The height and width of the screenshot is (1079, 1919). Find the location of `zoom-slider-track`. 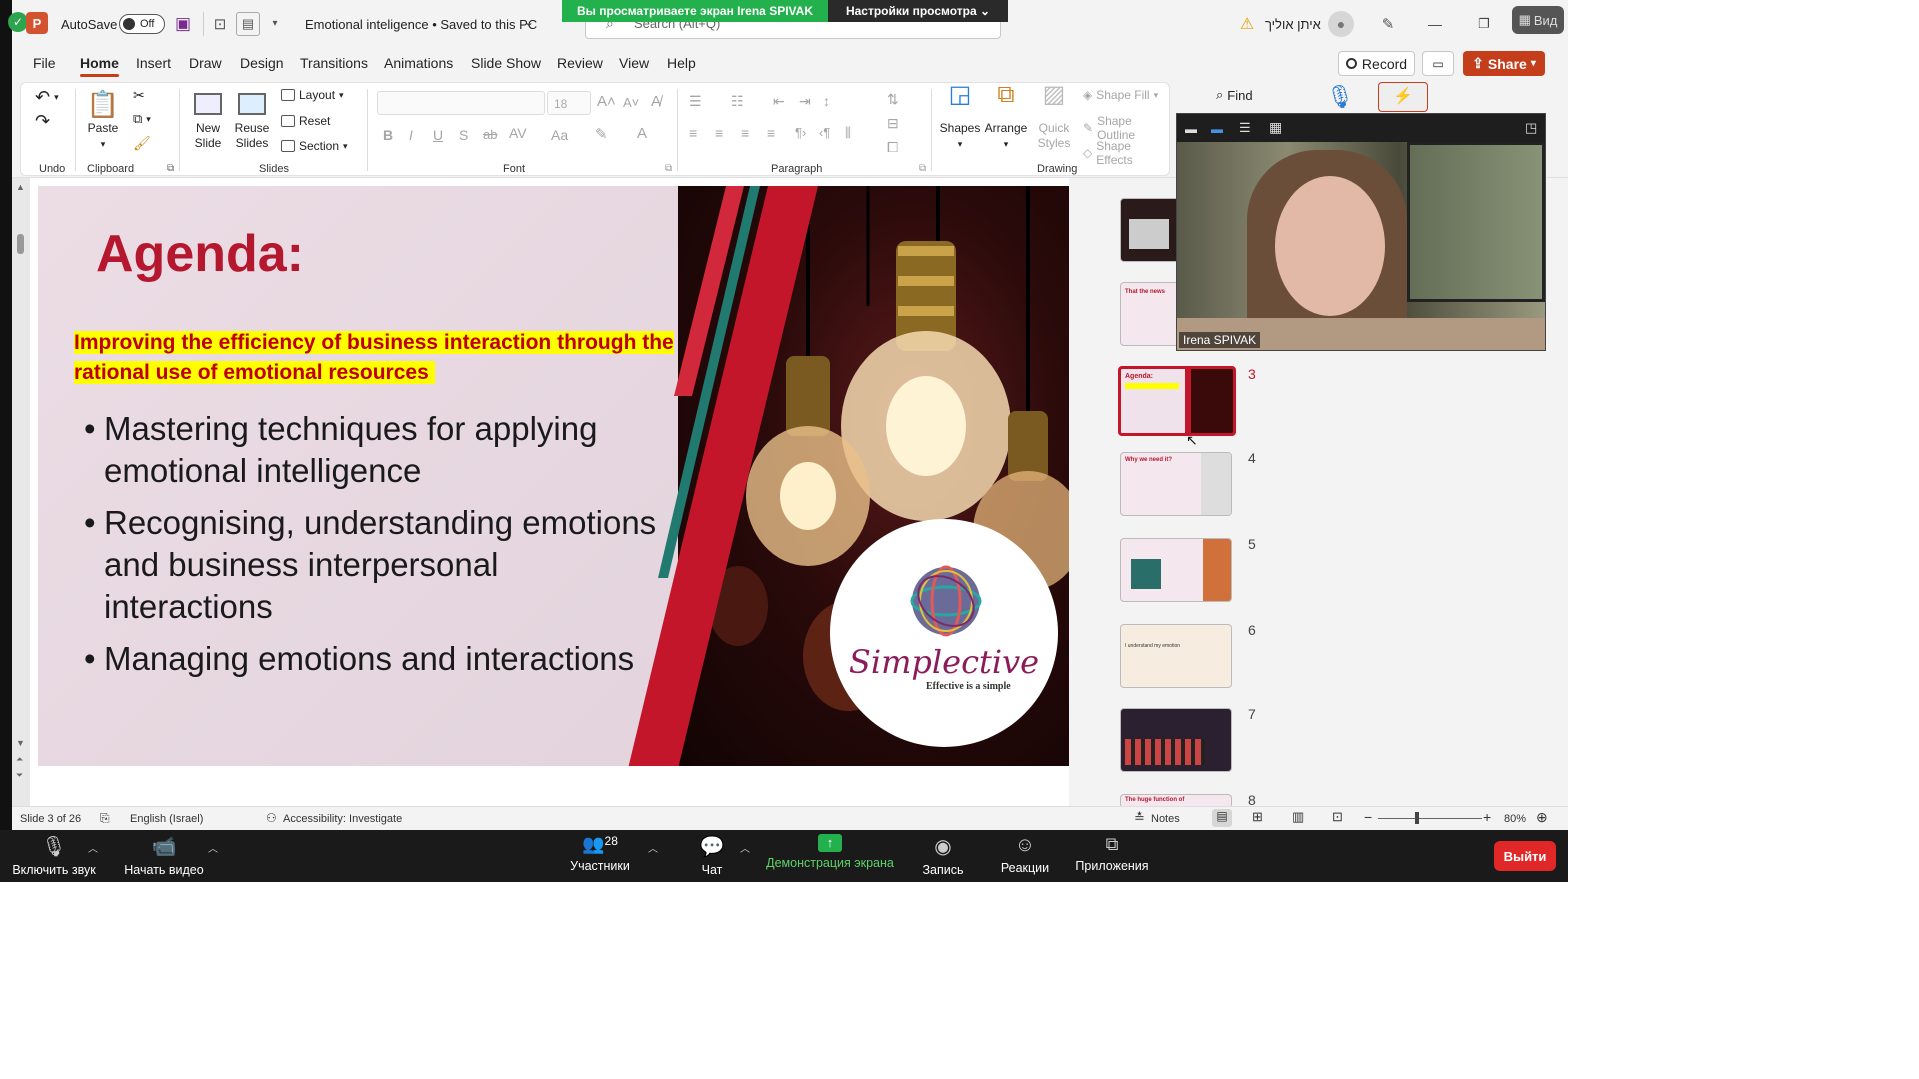

zoom-slider-track is located at coordinates (1430, 818).